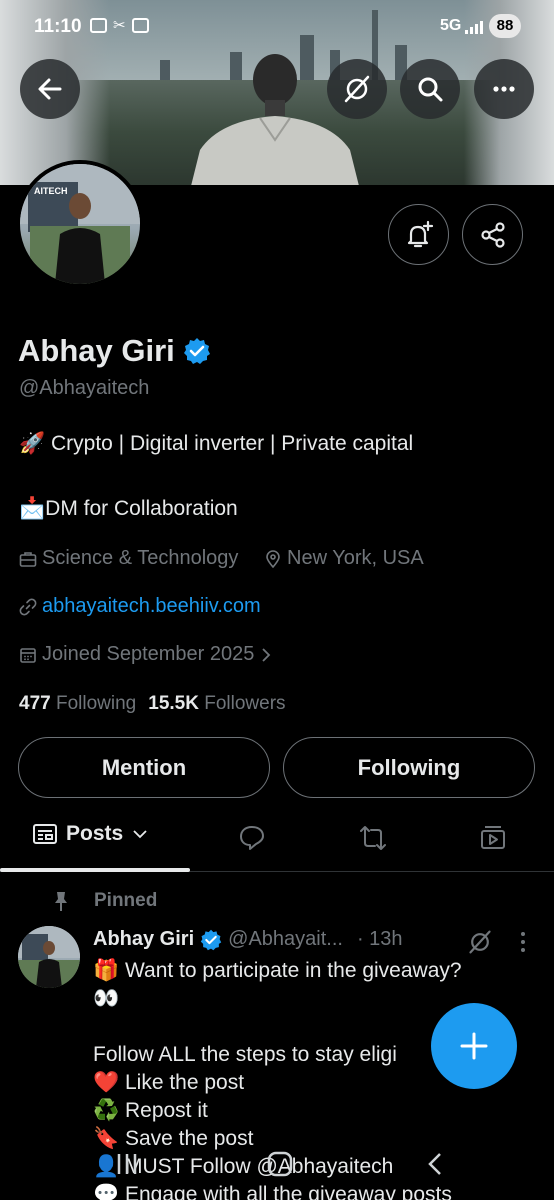 The width and height of the screenshot is (554, 1200). I want to click on link-icon, so click(28, 606).